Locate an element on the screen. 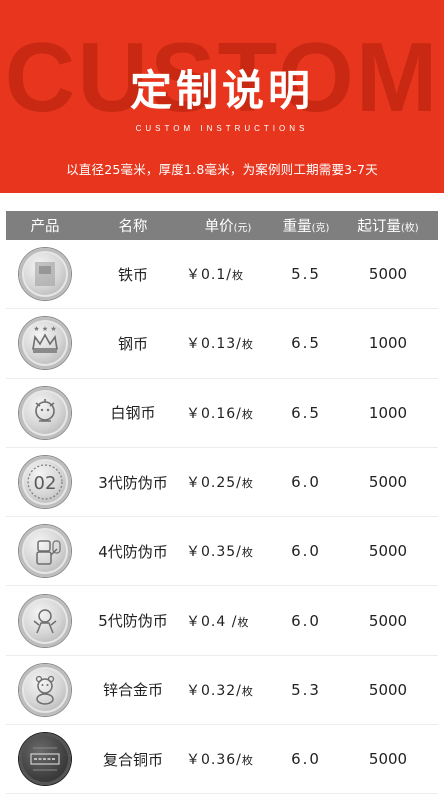 The image size is (444, 800). product-name: 4代防伪币 is located at coordinates (133, 551).